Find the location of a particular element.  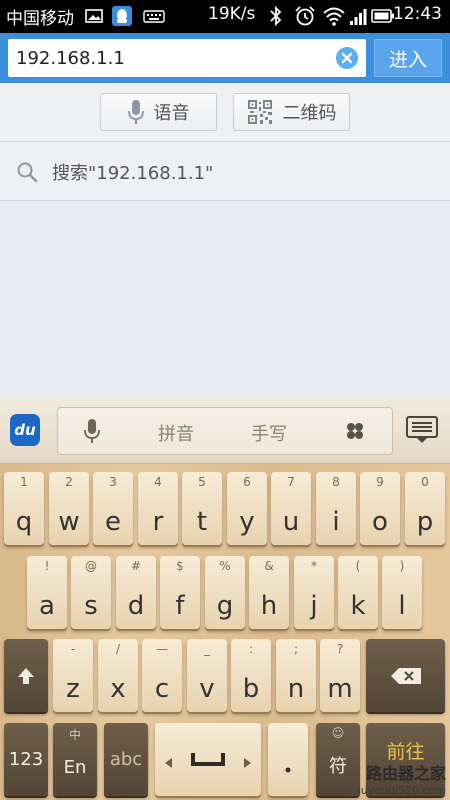

space-key is located at coordinates (208, 759).